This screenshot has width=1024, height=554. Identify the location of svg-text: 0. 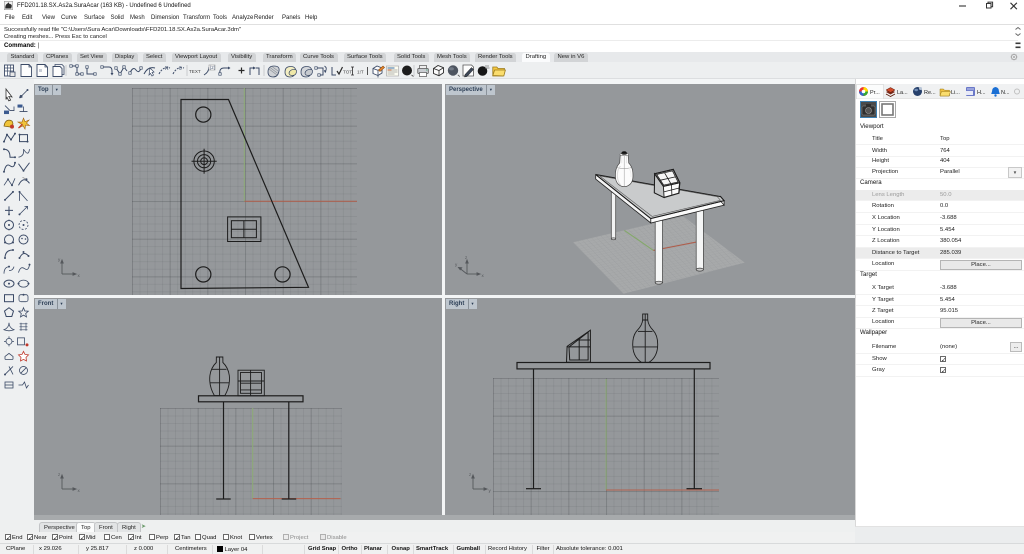
(180, 69).